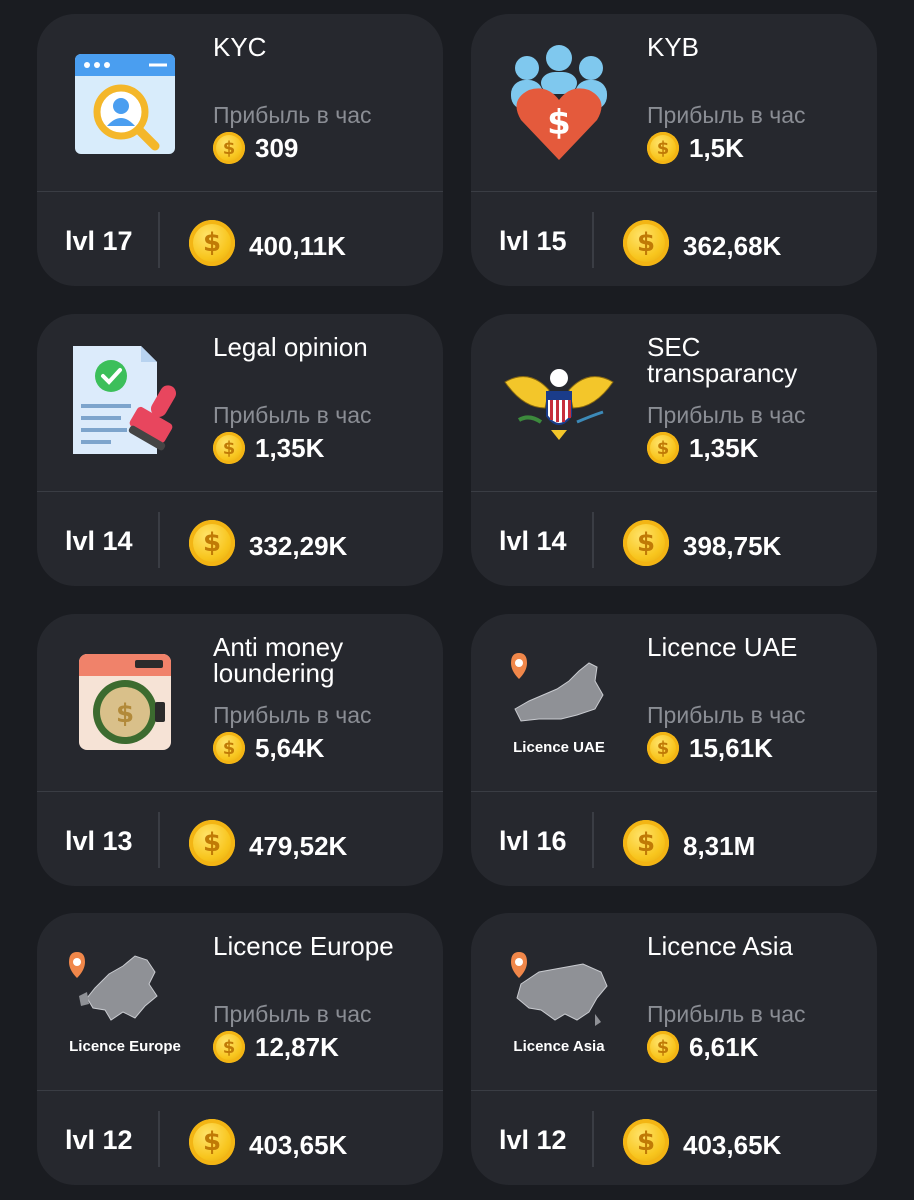 The image size is (914, 1200). I want to click on level-label: lvl 15, so click(533, 241).